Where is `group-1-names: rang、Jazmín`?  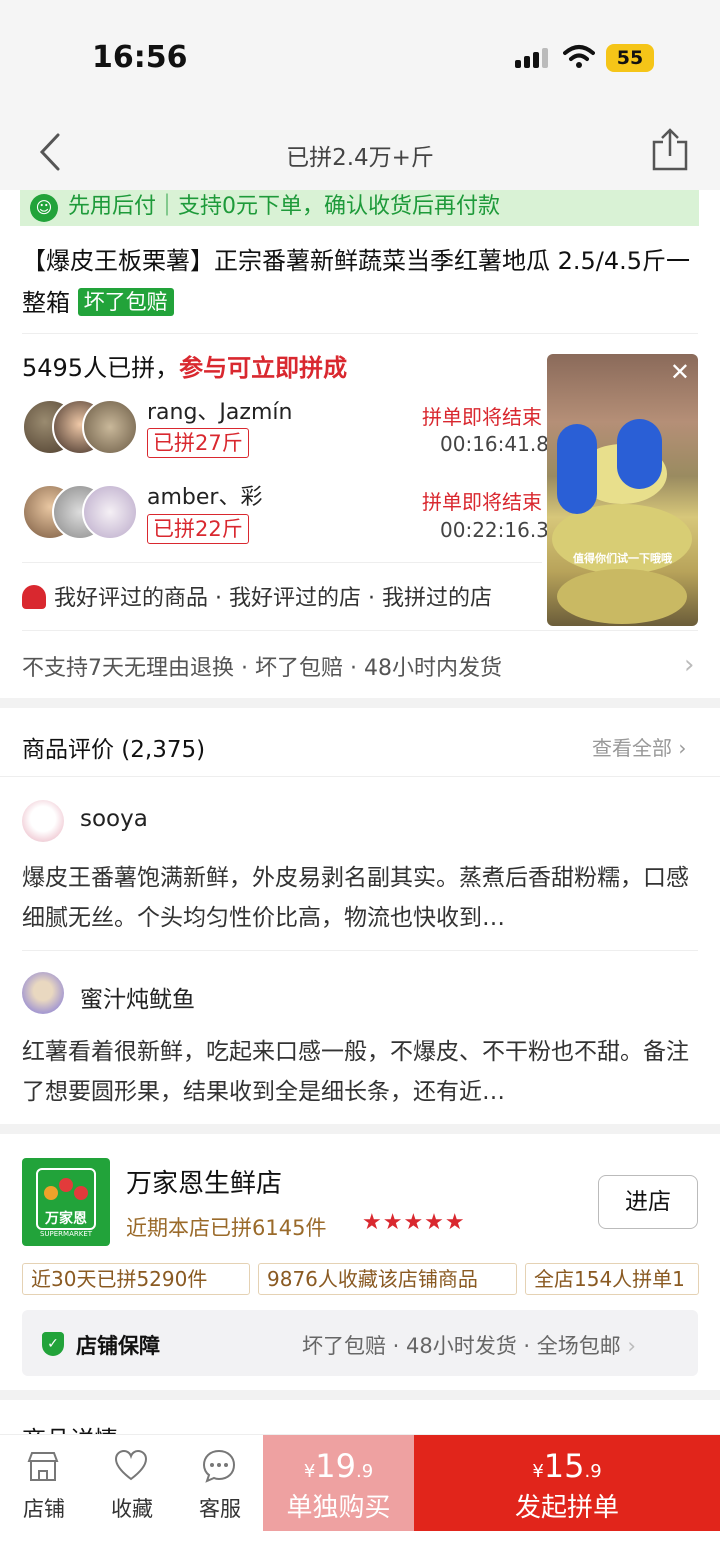
group-1-names: rang、Jazmín is located at coordinates (220, 412).